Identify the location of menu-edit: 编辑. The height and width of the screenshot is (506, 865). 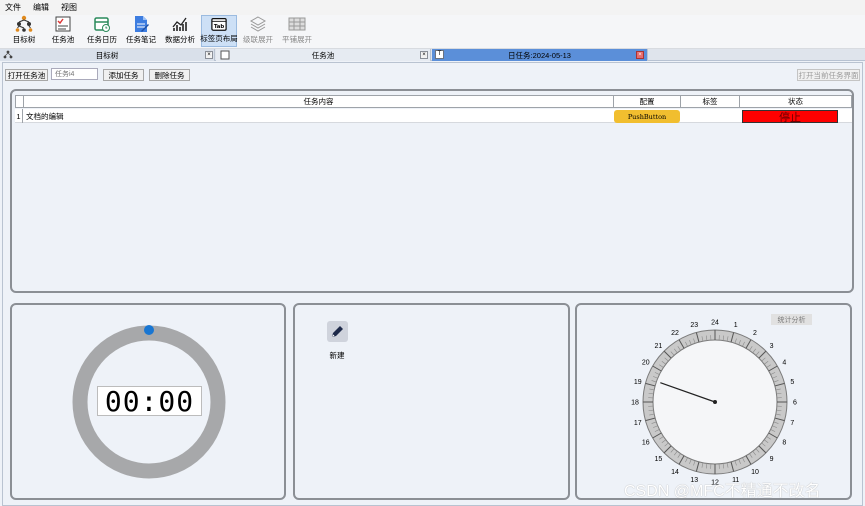
(41, 7).